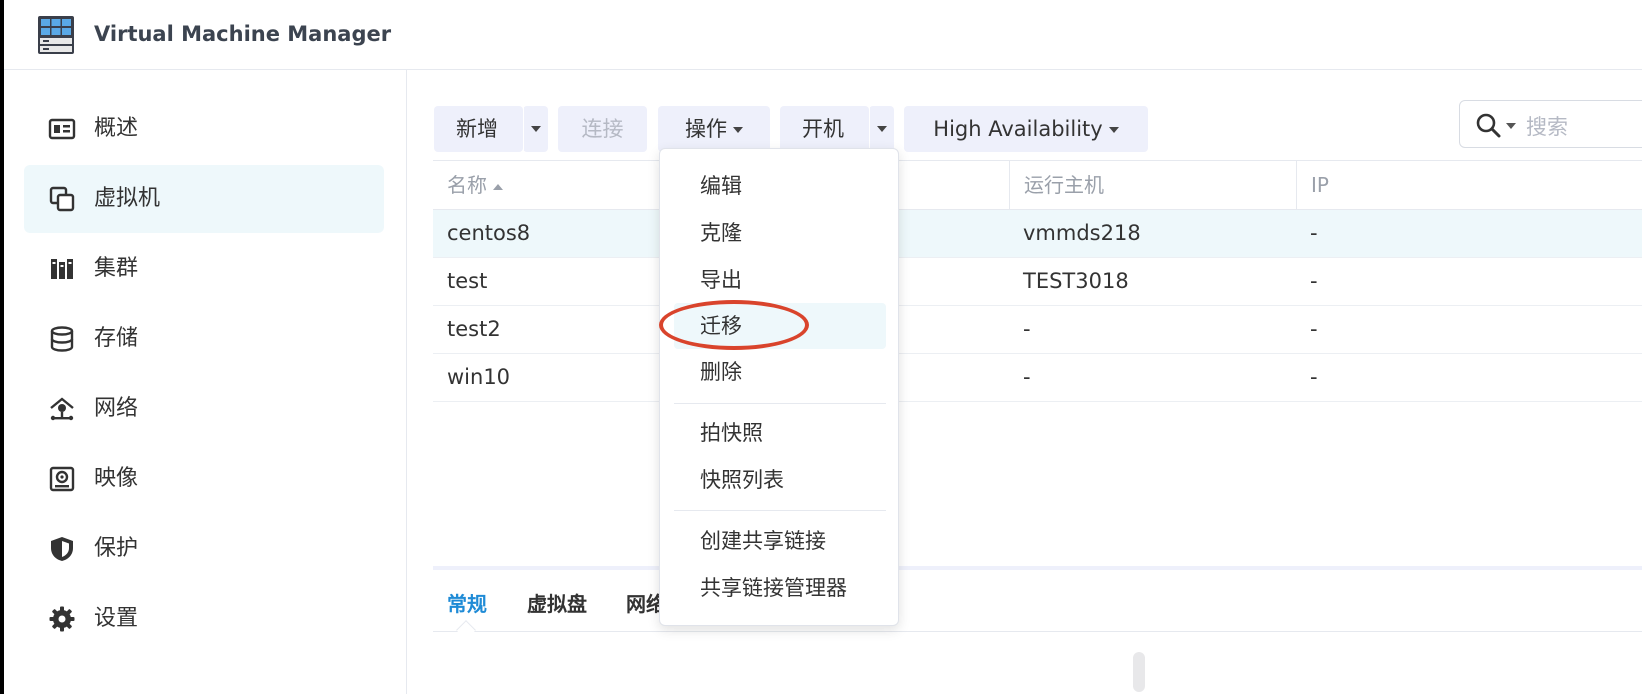 The image size is (1642, 694). I want to click on action-dropdown-menu: 编辑 克隆 导出 迁移 删除 拍快照 快照列表 创建共享链接 共享链接管理器, so click(779, 387).